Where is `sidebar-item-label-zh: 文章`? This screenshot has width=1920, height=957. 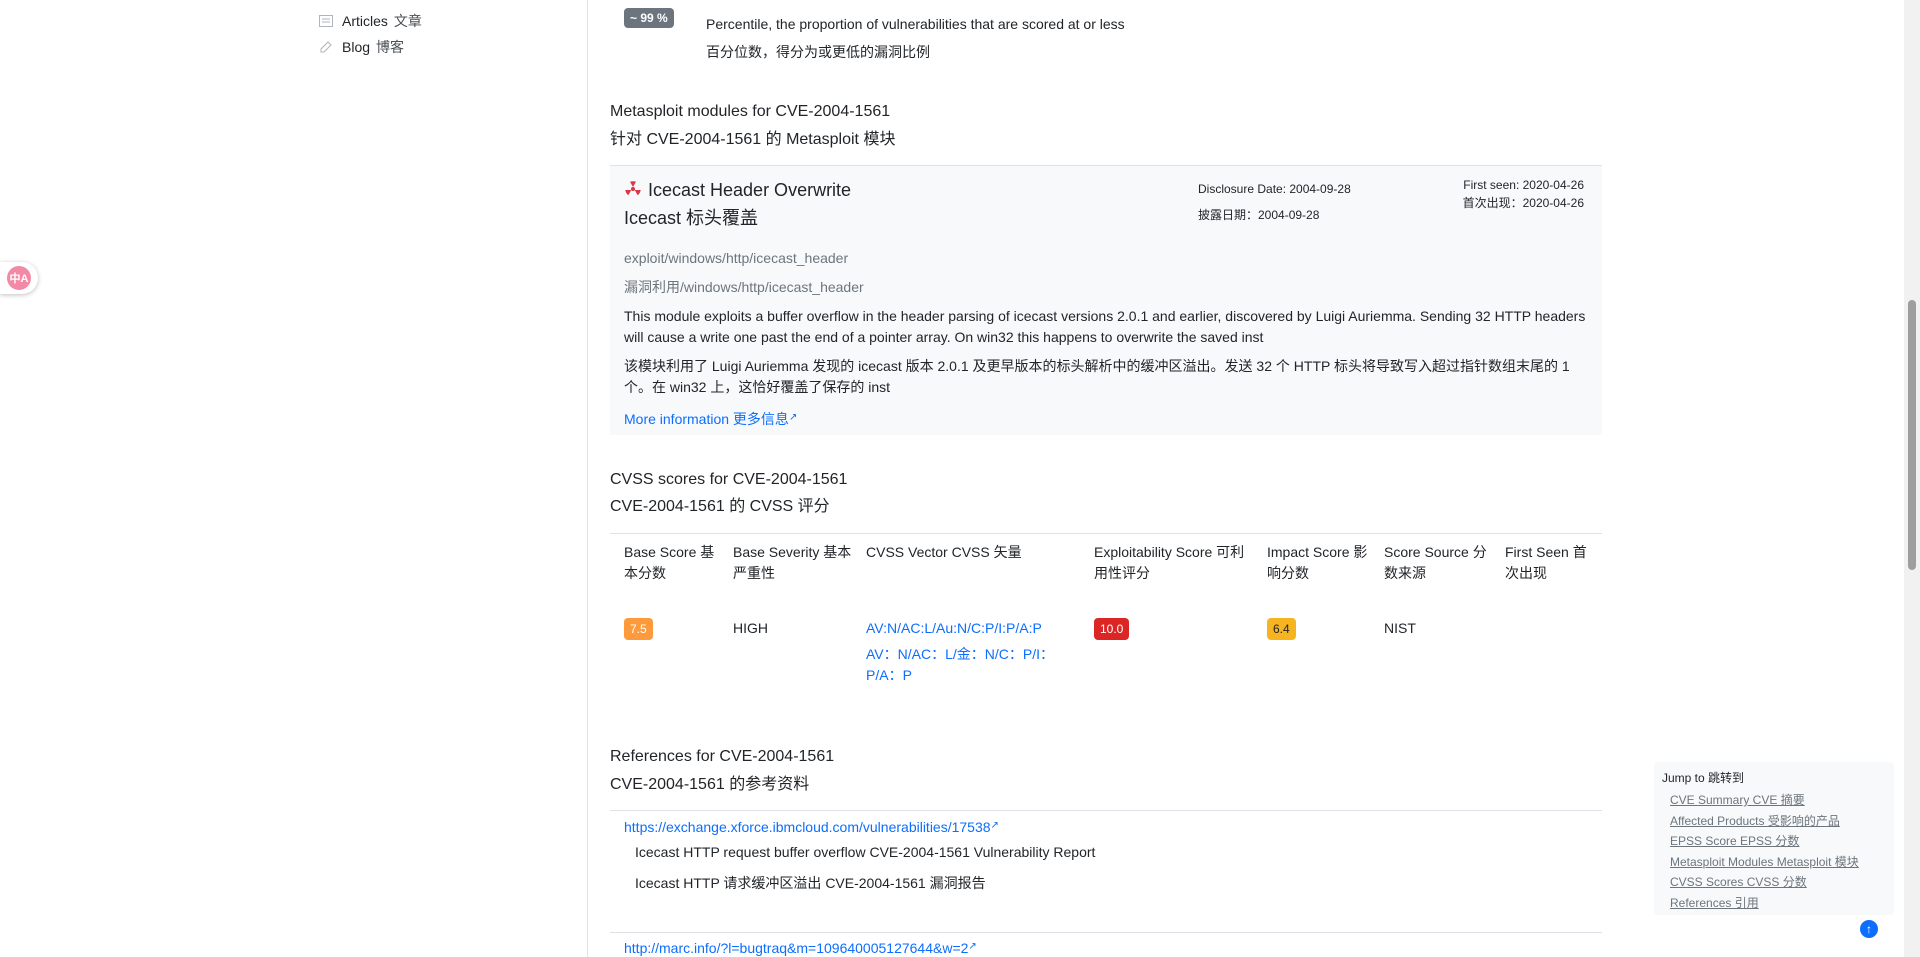 sidebar-item-label-zh: 文章 is located at coordinates (407, 21).